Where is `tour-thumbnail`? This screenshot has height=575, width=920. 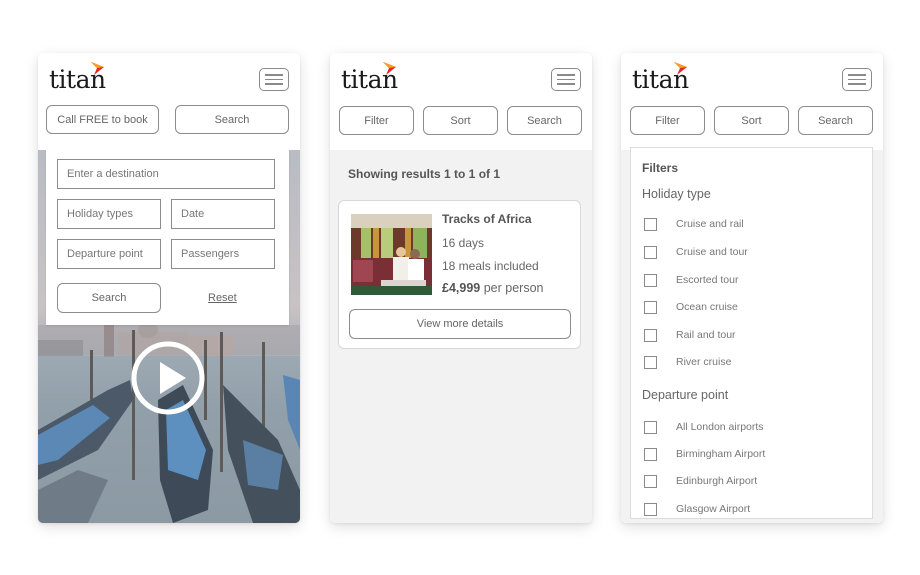
tour-thumbnail is located at coordinates (391, 254).